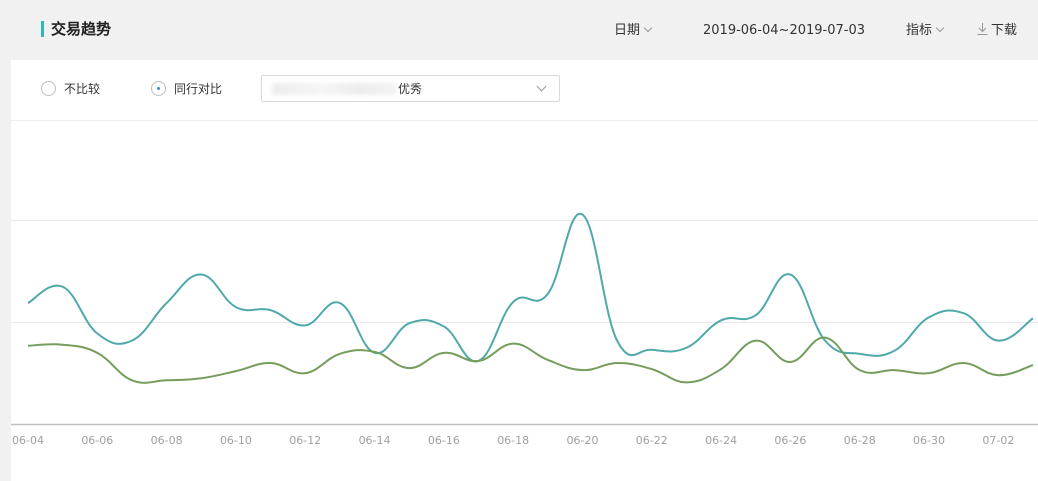 Image resolution: width=1038 pixels, height=481 pixels. What do you see at coordinates (513, 440) in the screenshot?
I see `x-tick-label: 06-18` at bounding box center [513, 440].